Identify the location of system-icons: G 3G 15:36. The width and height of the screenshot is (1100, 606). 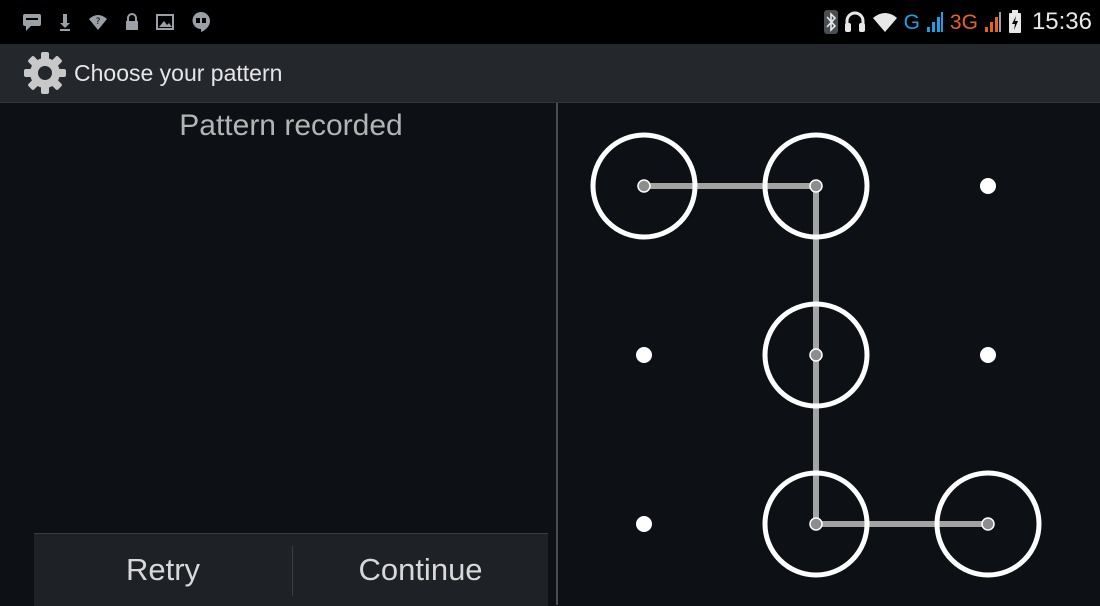
(957, 22).